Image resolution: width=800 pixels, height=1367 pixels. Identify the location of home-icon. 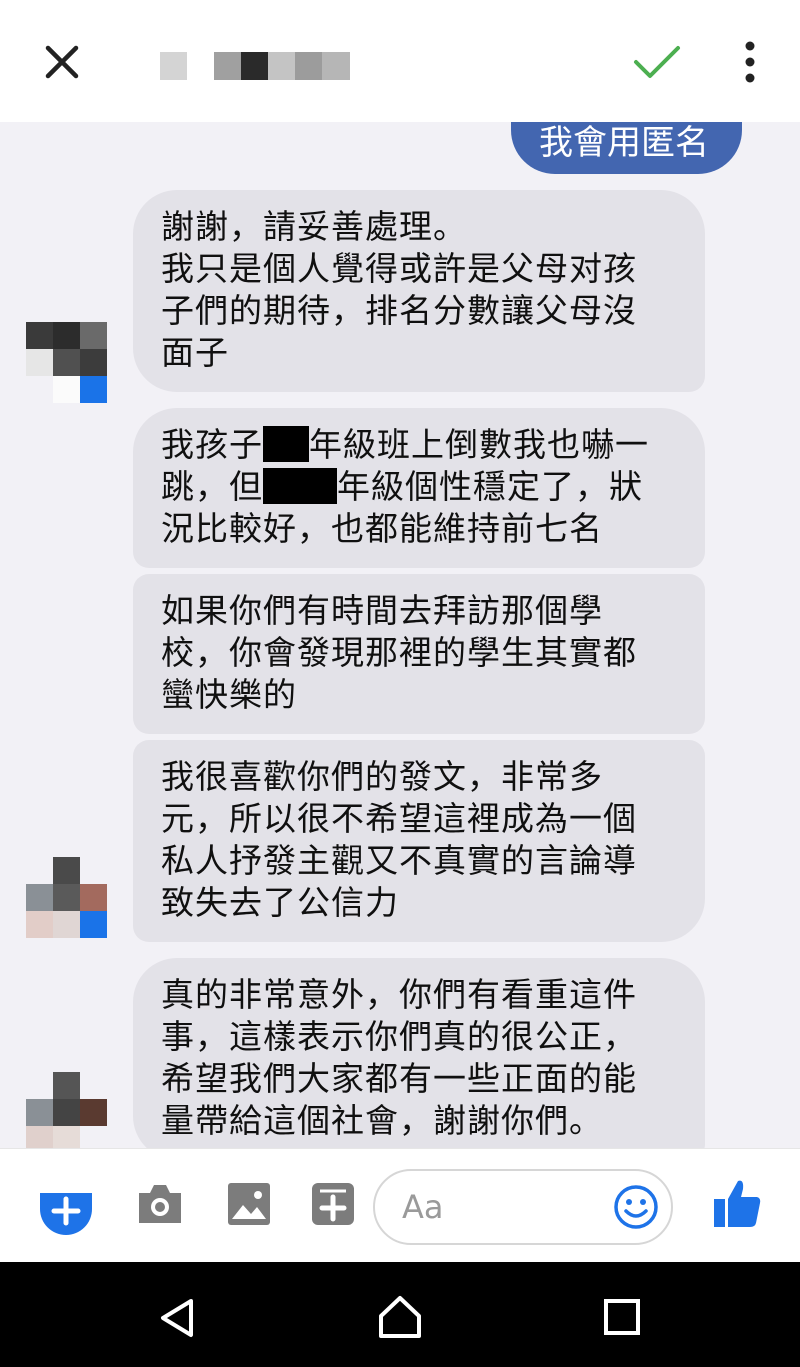
(400, 1317).